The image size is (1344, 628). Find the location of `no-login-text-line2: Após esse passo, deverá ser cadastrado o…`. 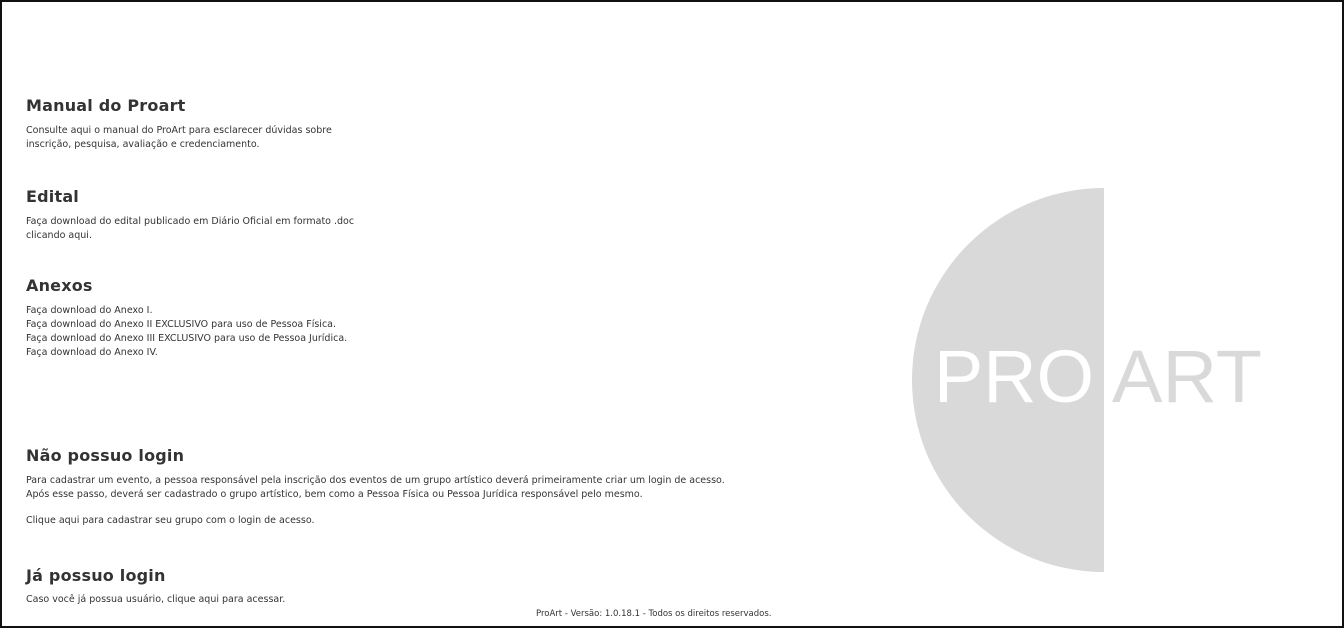

no-login-text-line2: Após esse passo, deverá ser cadastrado o… is located at coordinates (334, 494).